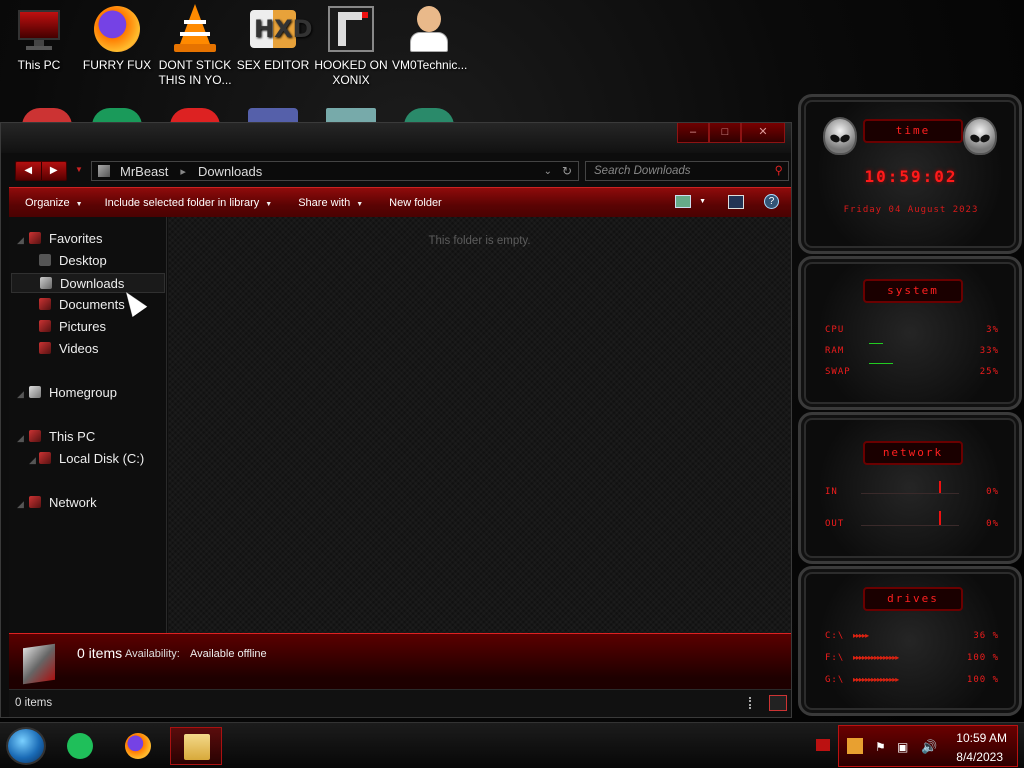 This screenshot has height=768, width=1024. I want to click on back-button: ◀, so click(28, 171).